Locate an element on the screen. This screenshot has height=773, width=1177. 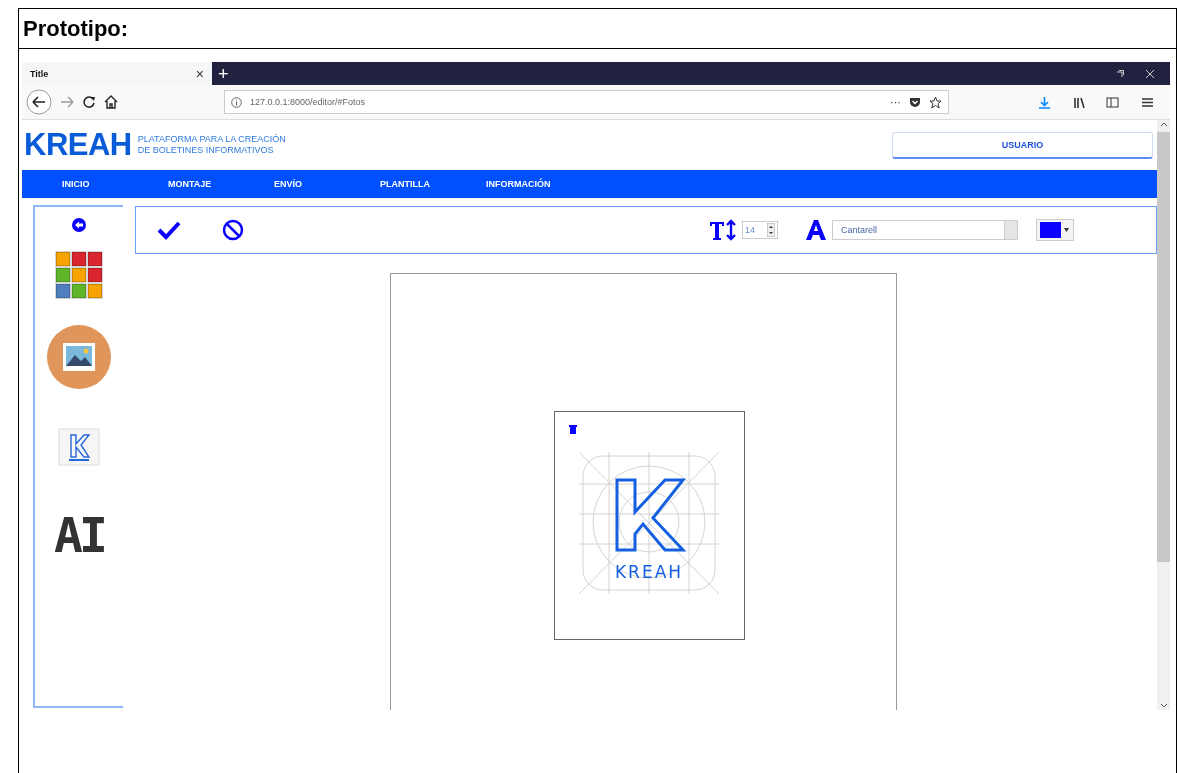
library-icon is located at coordinates (1079, 102).